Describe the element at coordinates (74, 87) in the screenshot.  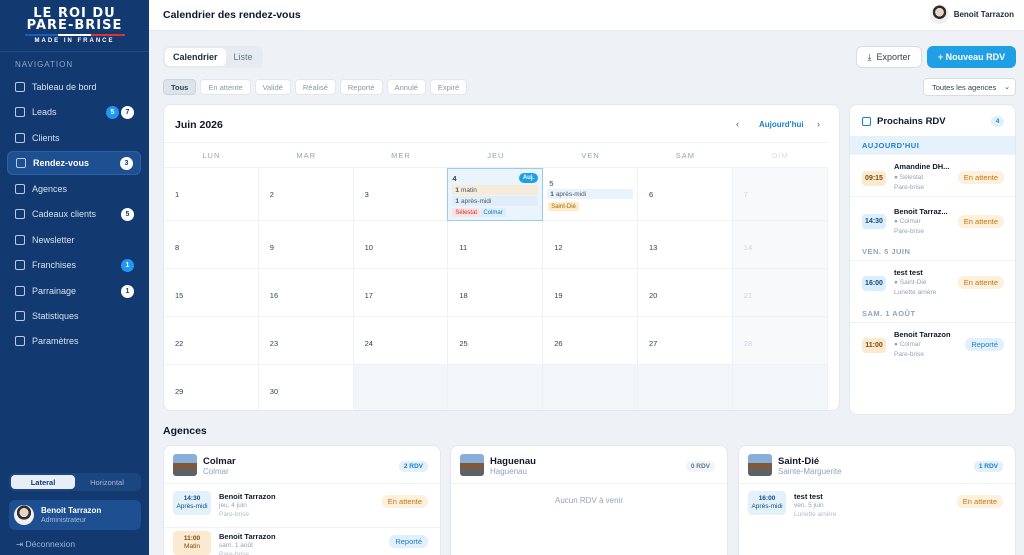
I see `sidebar-item-dashboard: Tableau de bord` at that location.